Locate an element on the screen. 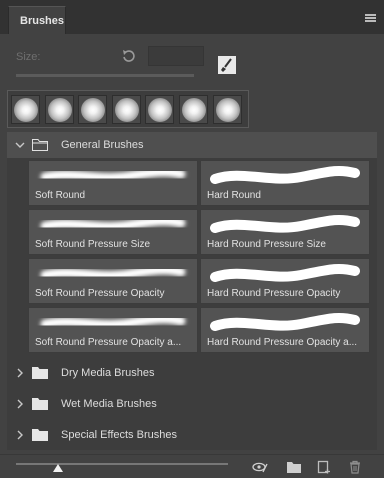  size-label: Size: is located at coordinates (28, 57).